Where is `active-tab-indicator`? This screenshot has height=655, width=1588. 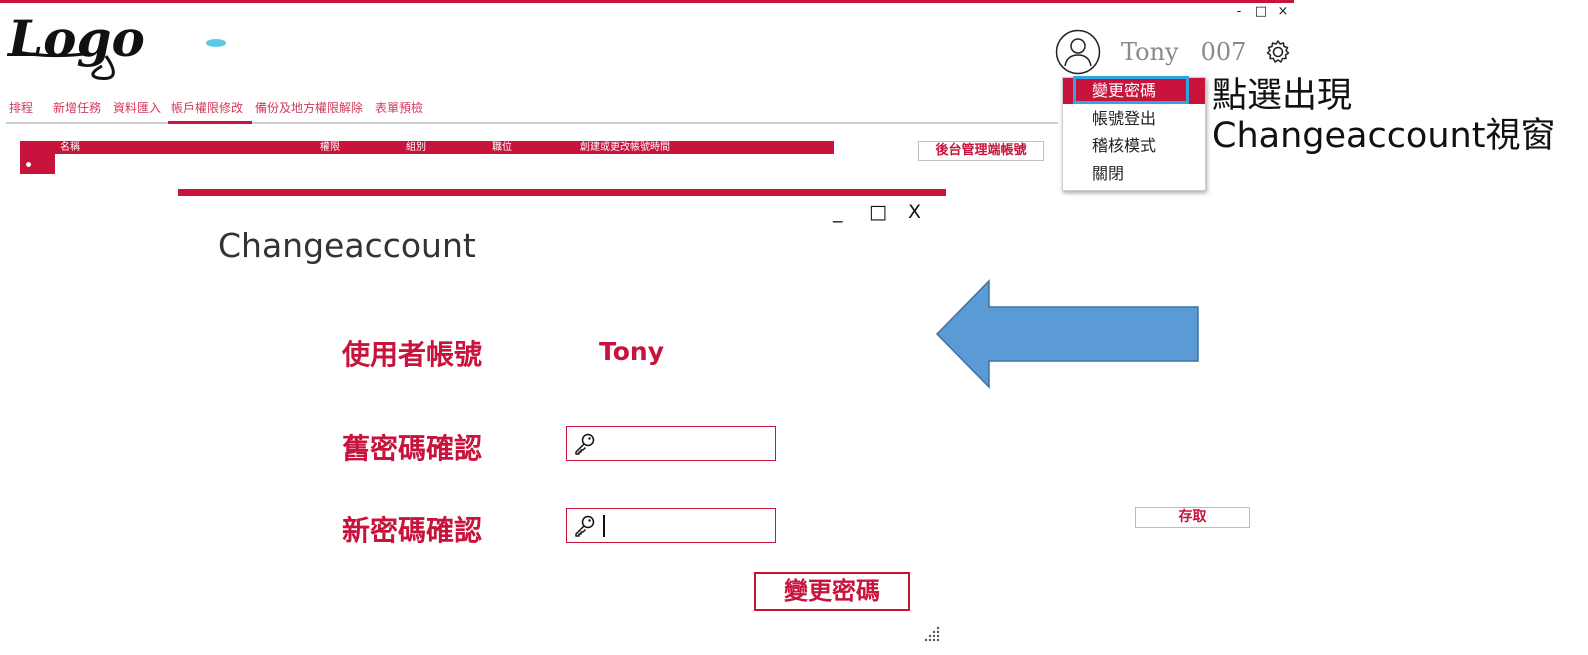
active-tab-indicator is located at coordinates (210, 122).